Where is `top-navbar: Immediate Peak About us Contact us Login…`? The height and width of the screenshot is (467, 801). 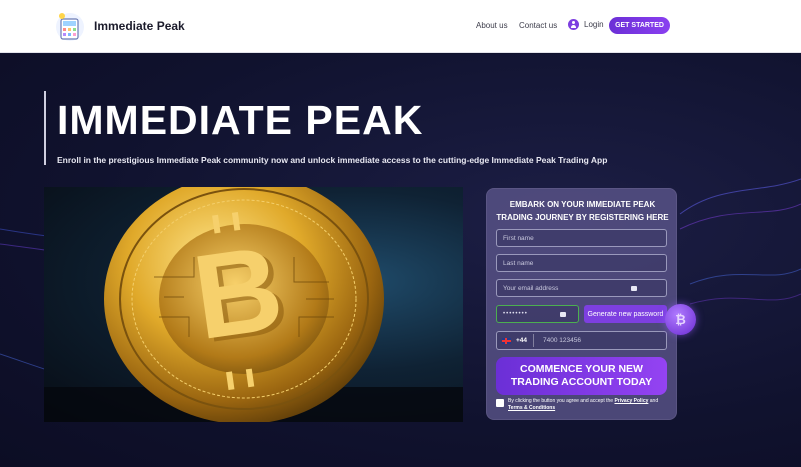
top-navbar: Immediate Peak About us Contact us Login… is located at coordinates (400, 26).